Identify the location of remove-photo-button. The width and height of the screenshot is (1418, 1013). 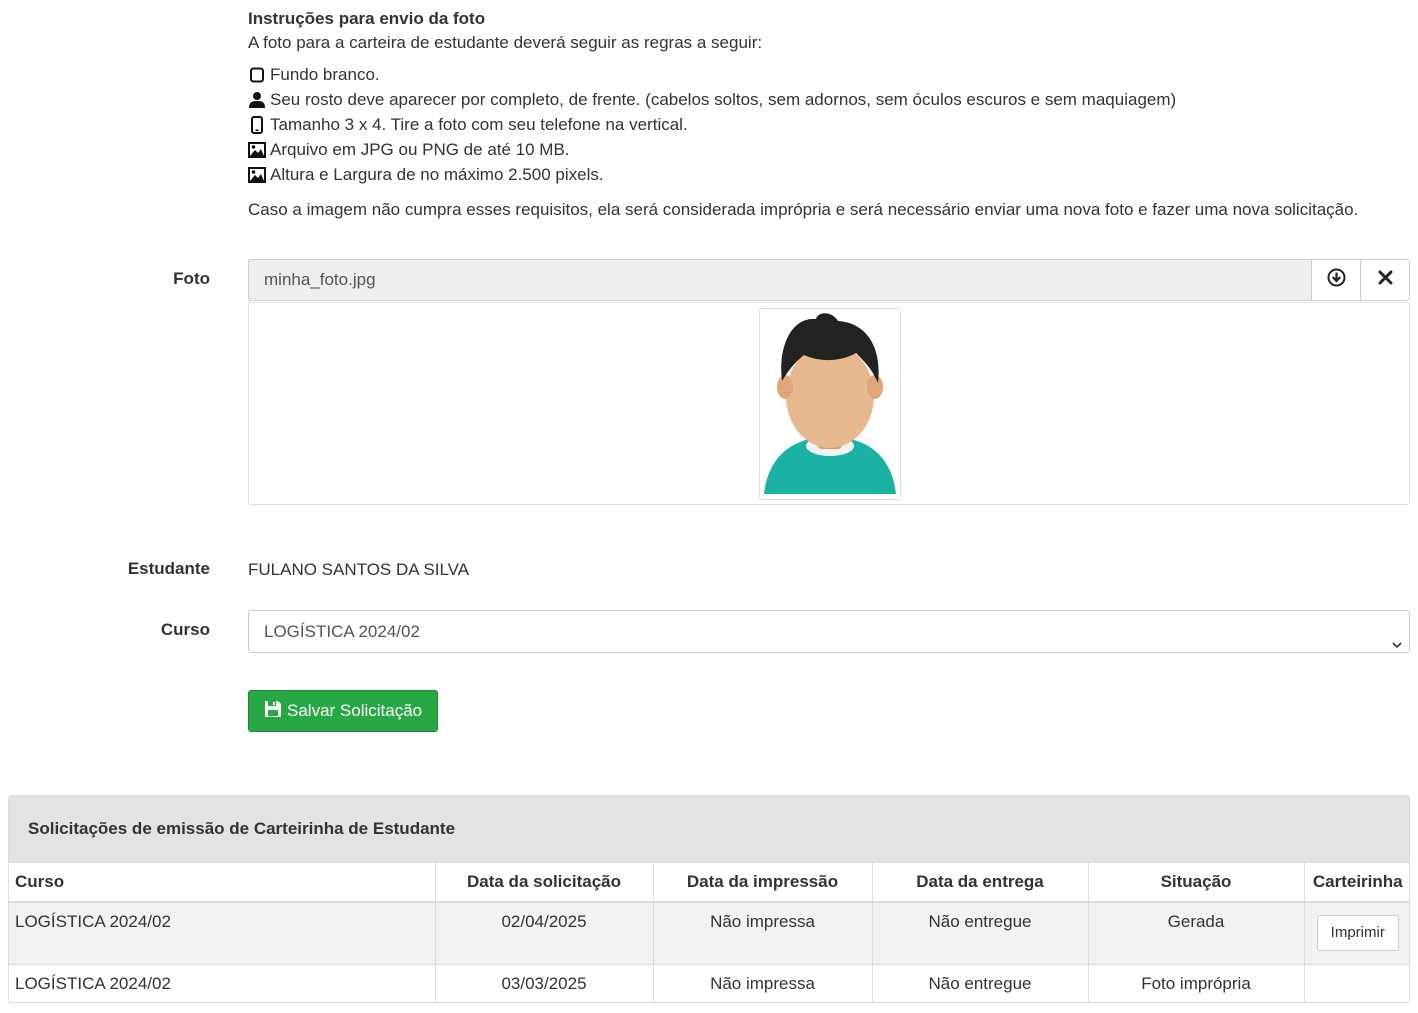
(1385, 280).